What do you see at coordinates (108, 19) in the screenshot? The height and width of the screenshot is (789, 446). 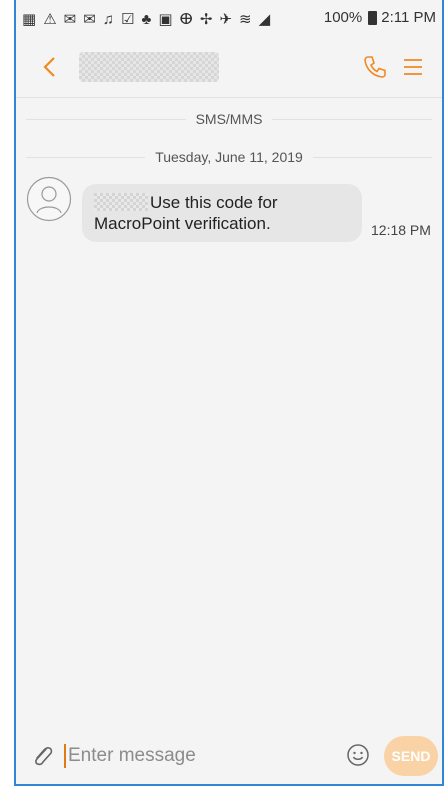 I see `bell-icon: ♫` at bounding box center [108, 19].